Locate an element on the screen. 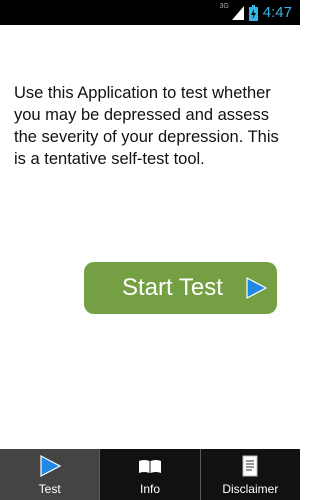 Image resolution: width=320 pixels, height=500 pixels. bottom-tab-bar: Test Info Disclaimer is located at coordinates (150, 474).